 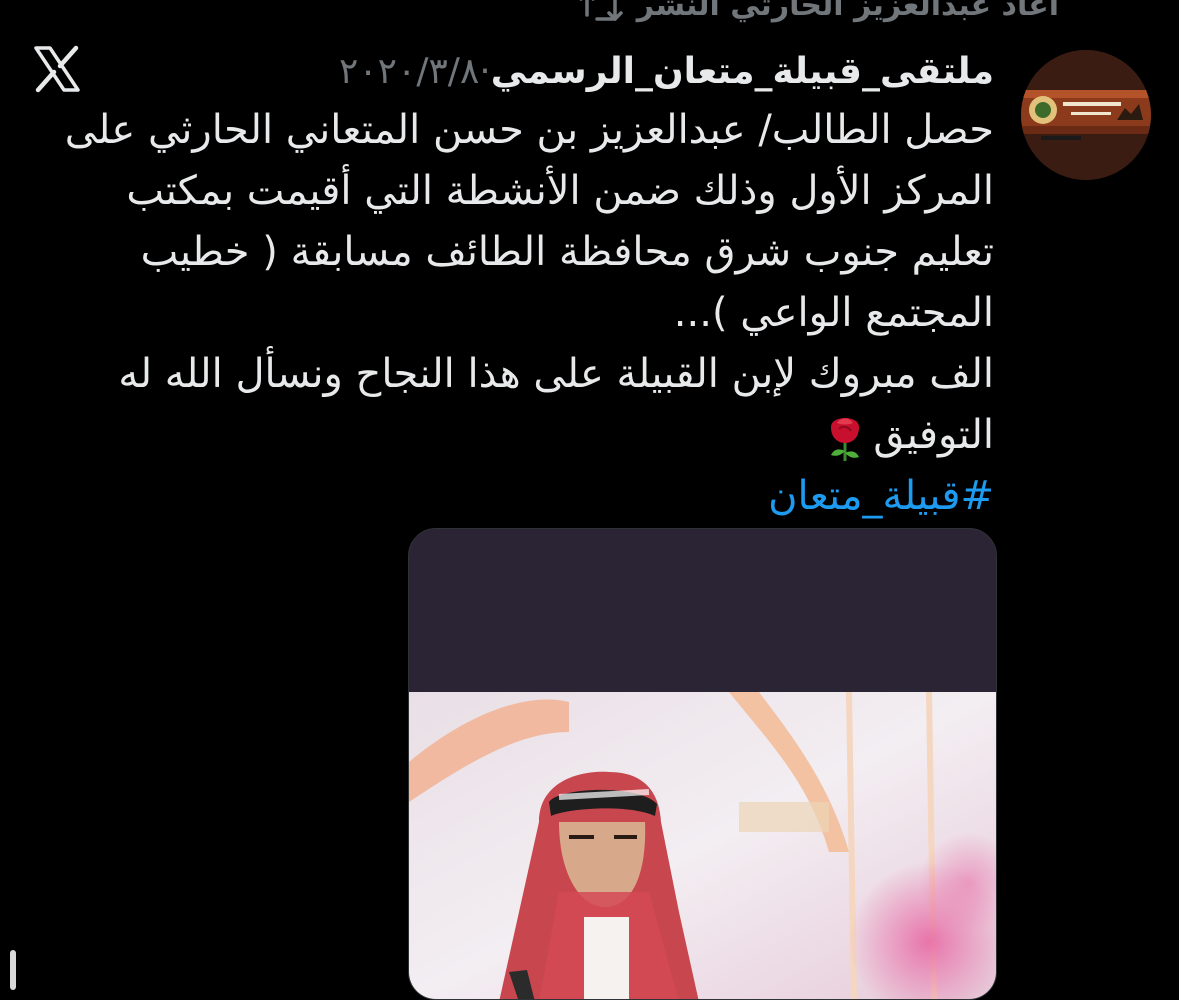 I want to click on hashtag-line: #قبيلة_متعان, so click(x=516, y=496).